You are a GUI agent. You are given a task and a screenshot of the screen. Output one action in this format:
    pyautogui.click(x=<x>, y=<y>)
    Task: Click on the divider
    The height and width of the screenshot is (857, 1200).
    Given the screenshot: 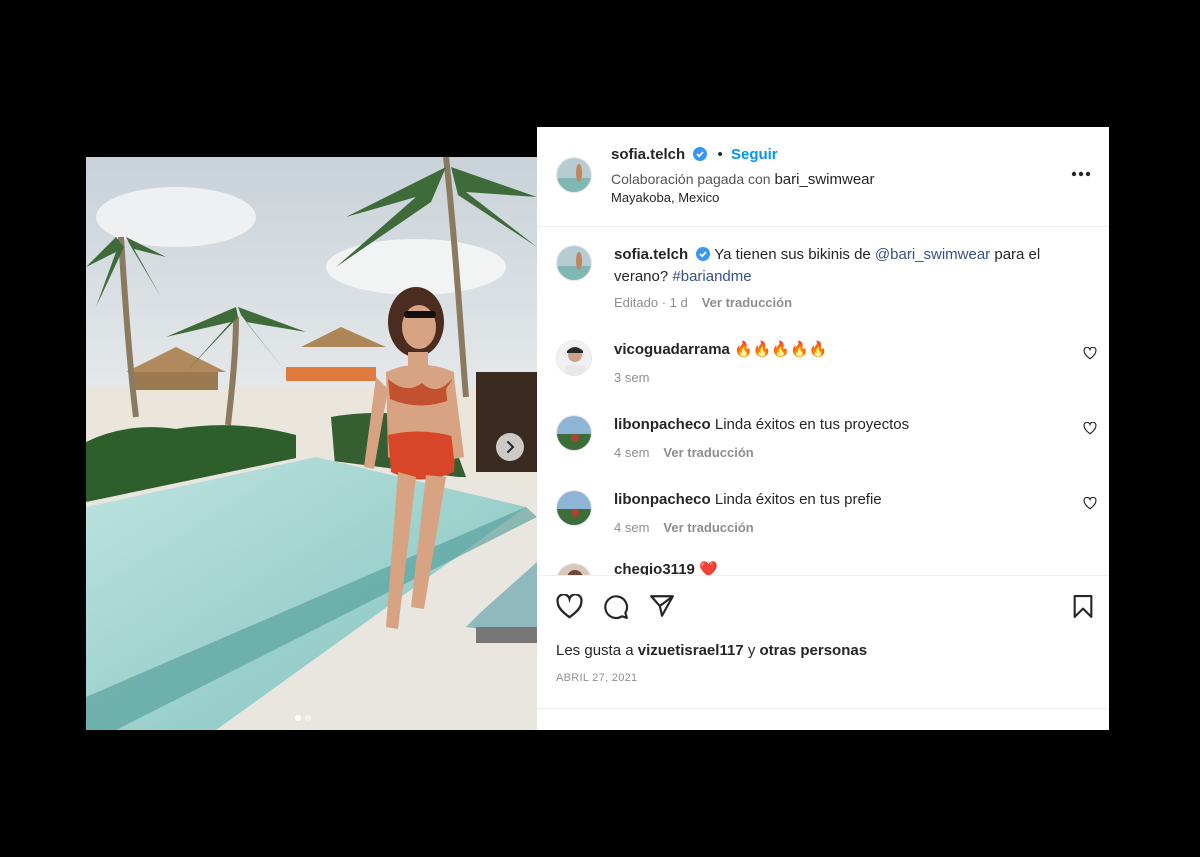 What is the action you would take?
    pyautogui.click(x=823, y=708)
    